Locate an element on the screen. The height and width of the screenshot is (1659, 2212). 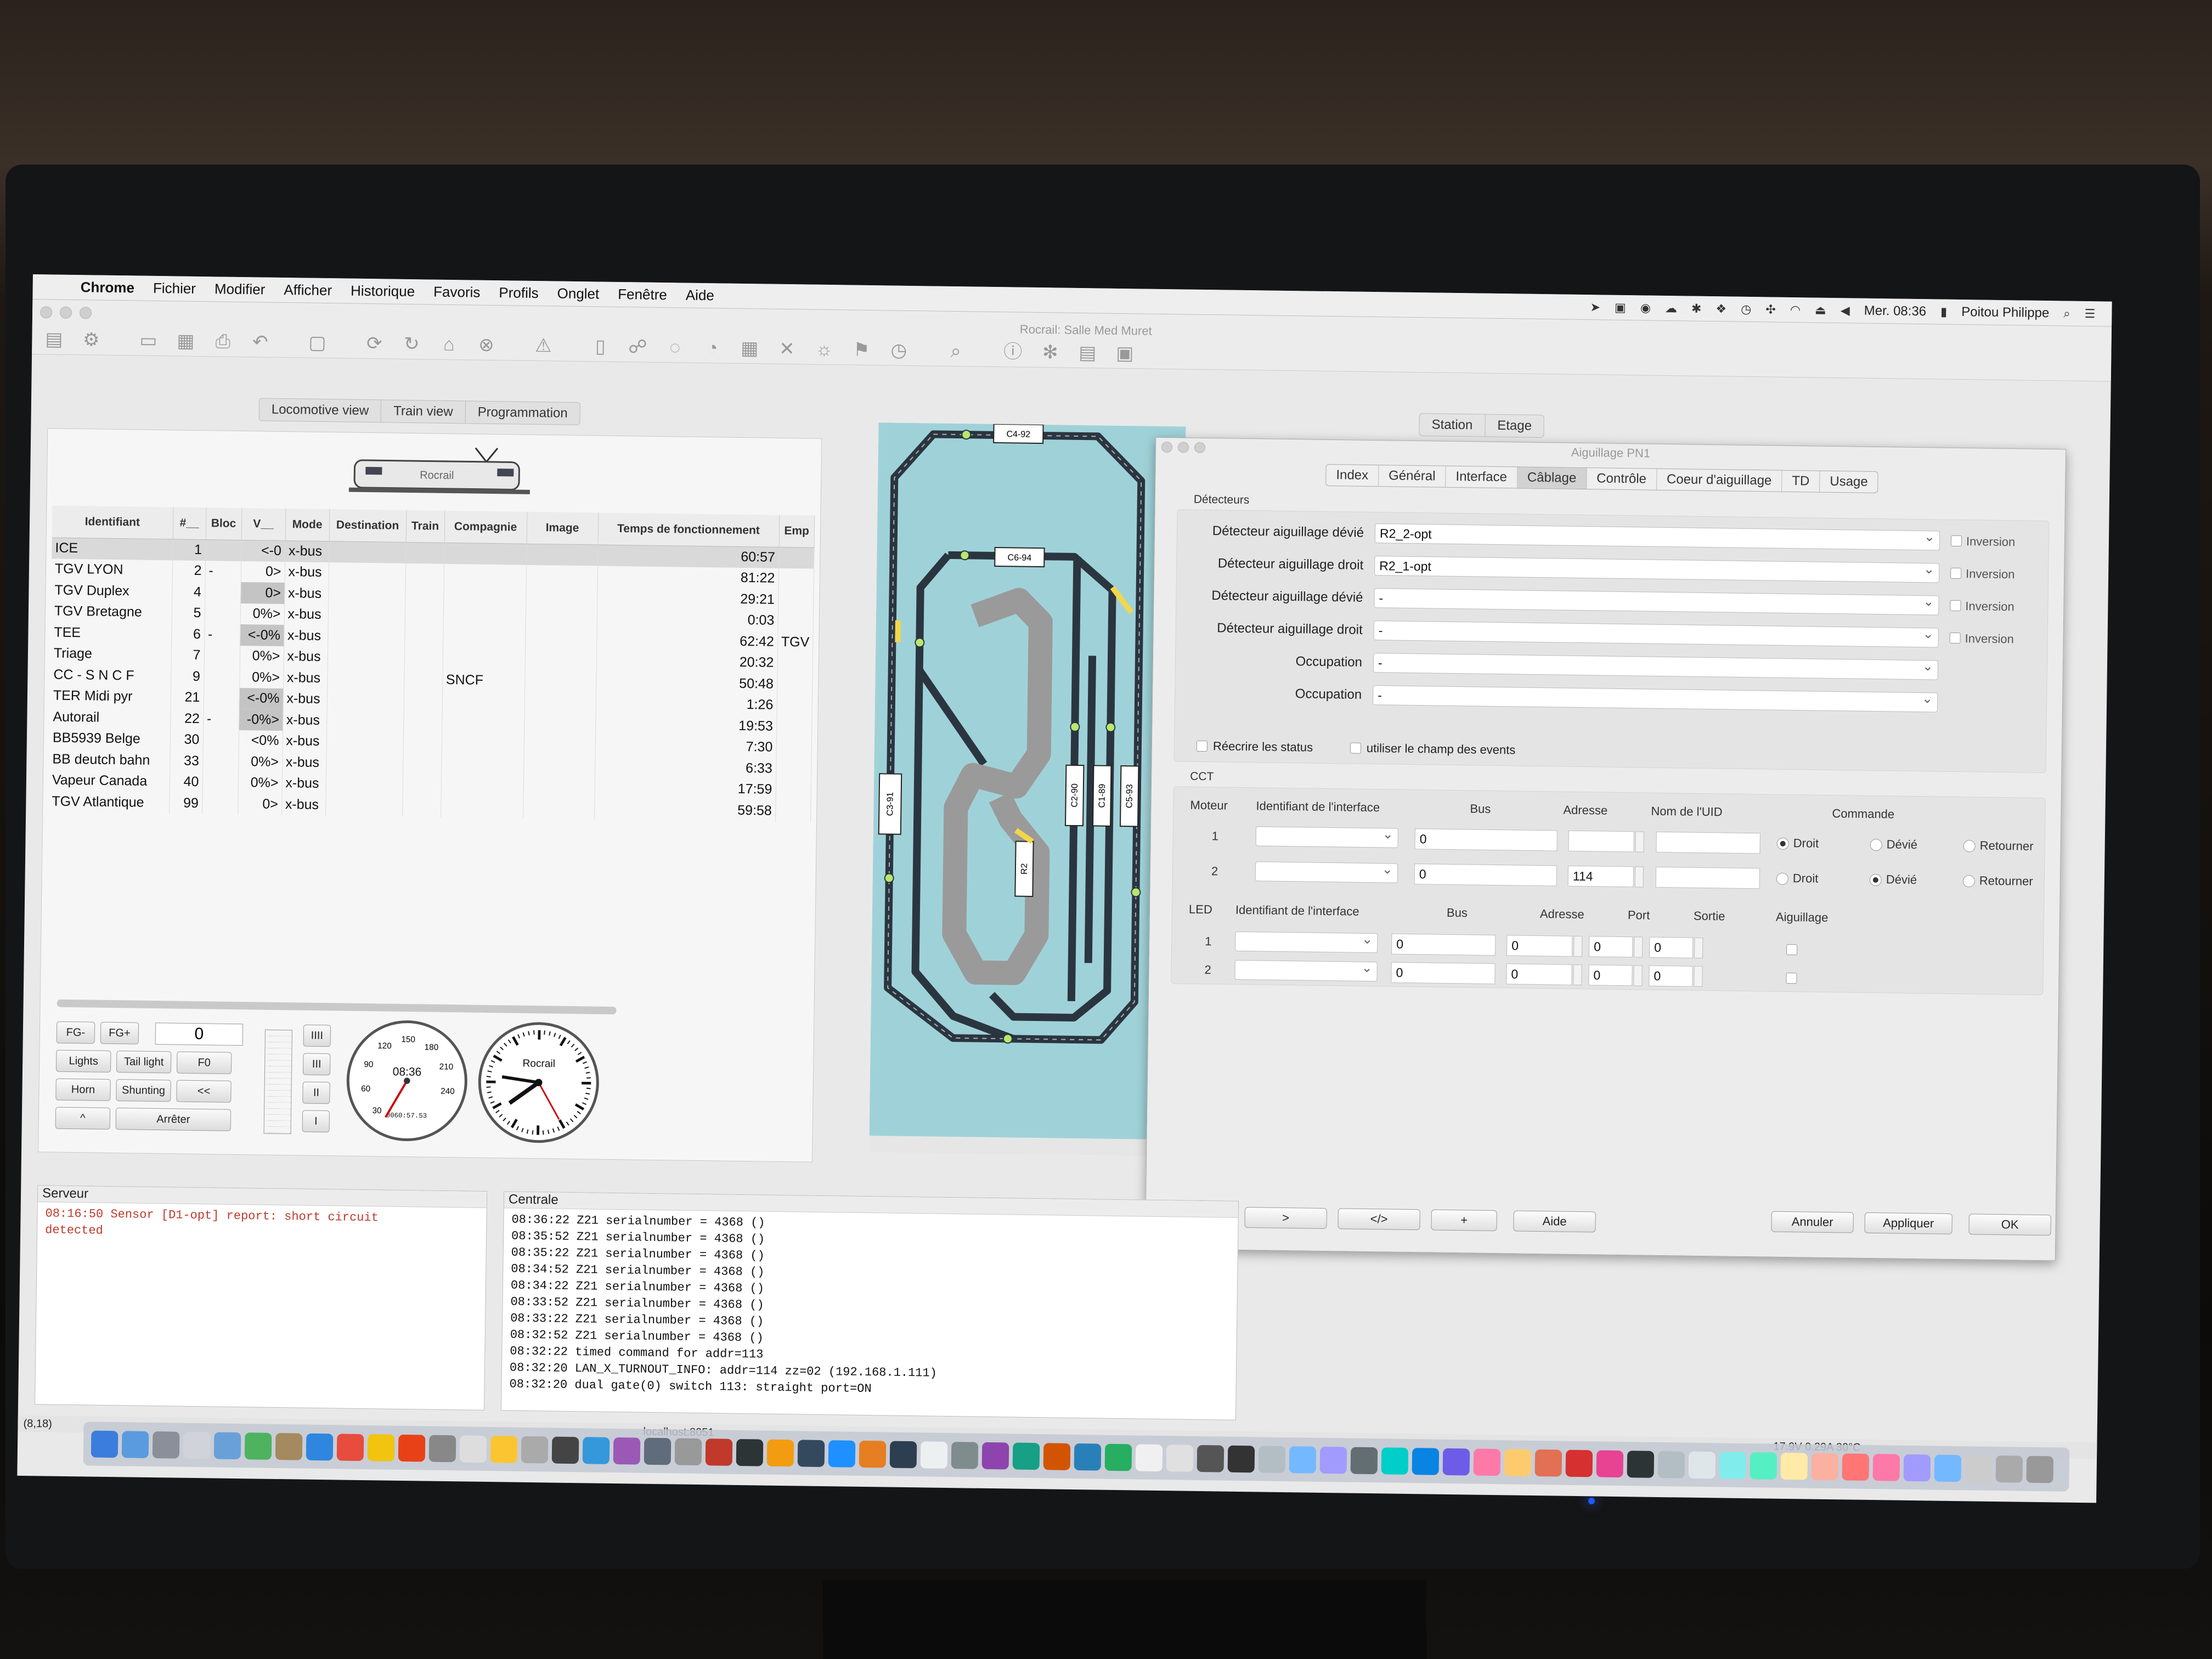
ok-button: OK is located at coordinates (2009, 1225).